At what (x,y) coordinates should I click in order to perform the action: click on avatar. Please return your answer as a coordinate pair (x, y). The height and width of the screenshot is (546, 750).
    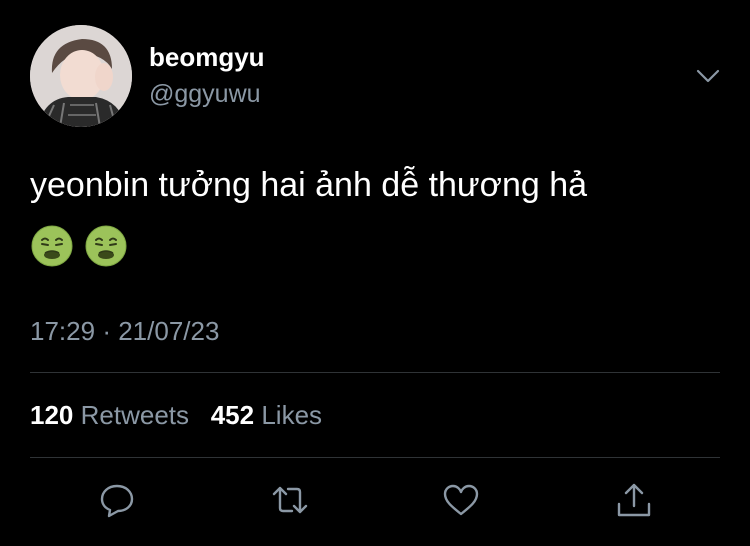
    Looking at the image, I should click on (81, 76).